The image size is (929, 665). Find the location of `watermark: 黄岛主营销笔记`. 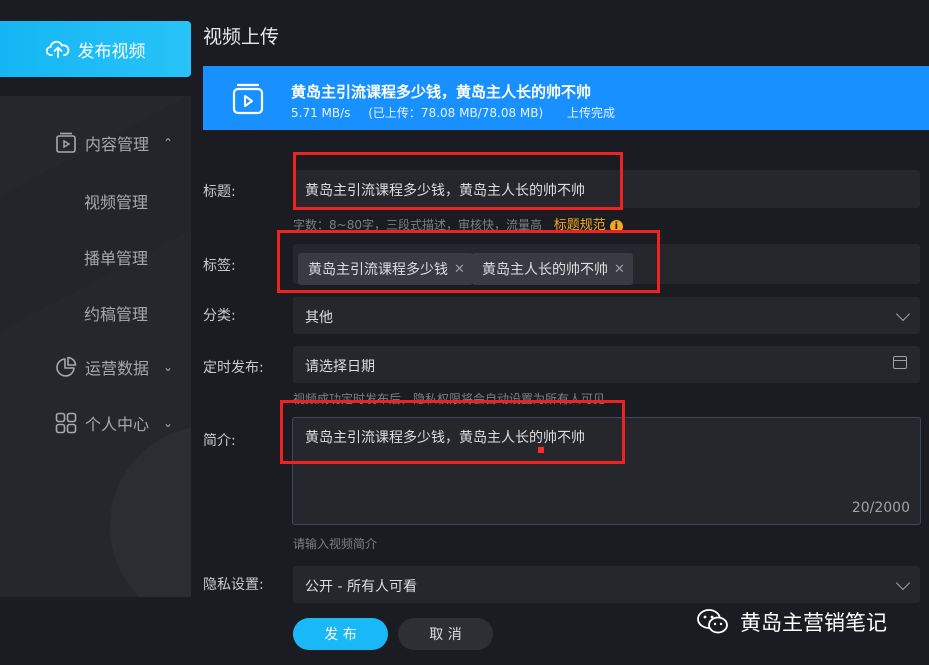

watermark: 黄岛主营销笔记 is located at coordinates (791, 622).